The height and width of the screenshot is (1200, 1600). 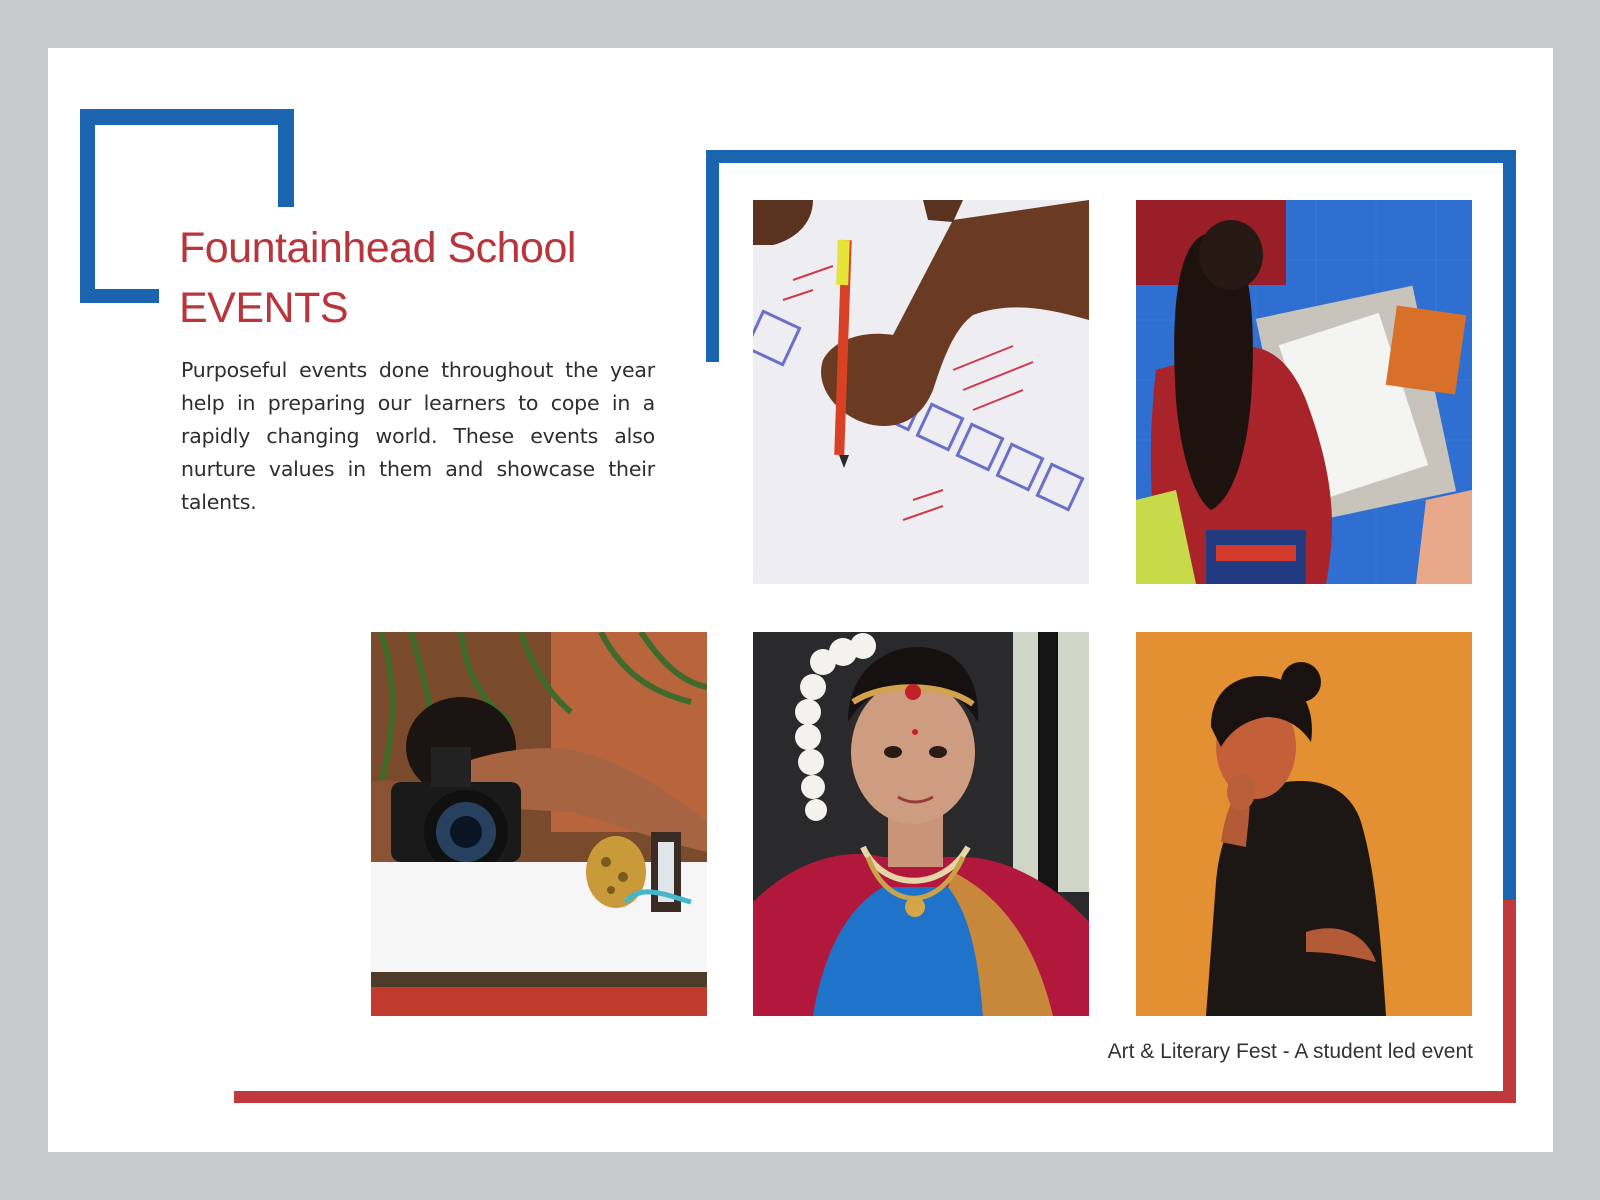 I want to click on corner-bracket-drop, so click(x=286, y=158).